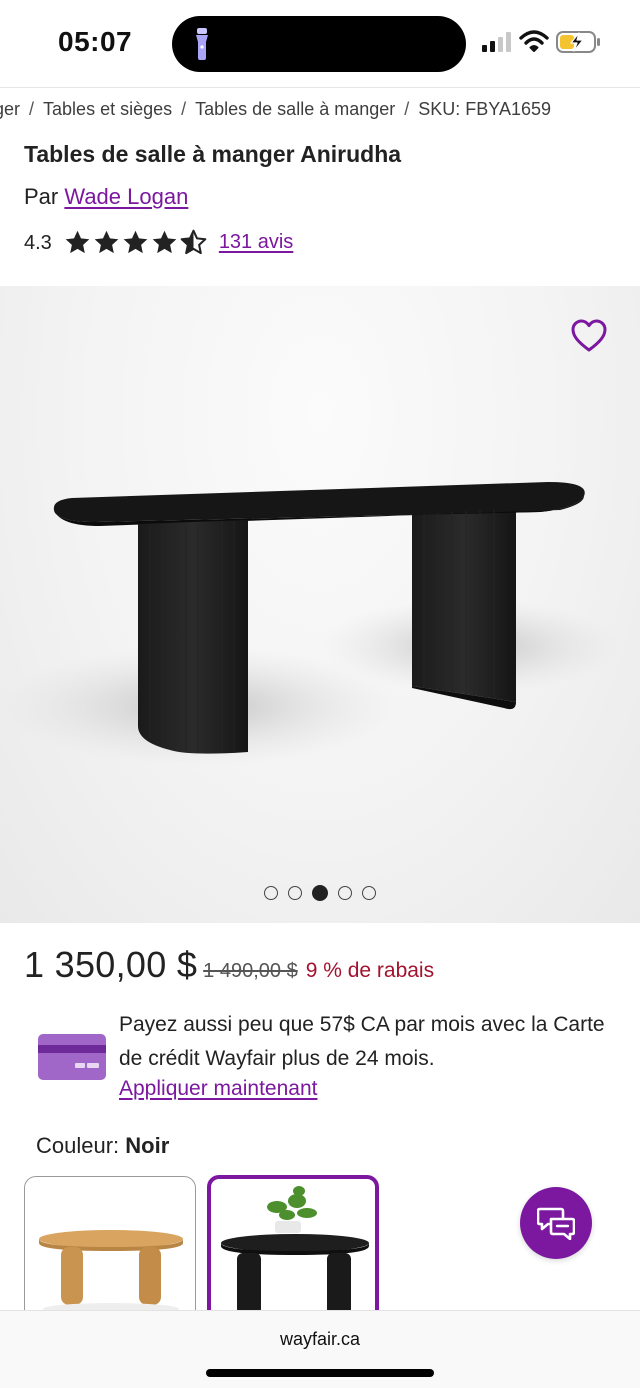 The image size is (640, 1388). Describe the element at coordinates (72, 1057) in the screenshot. I see `credit-card-icon` at that location.